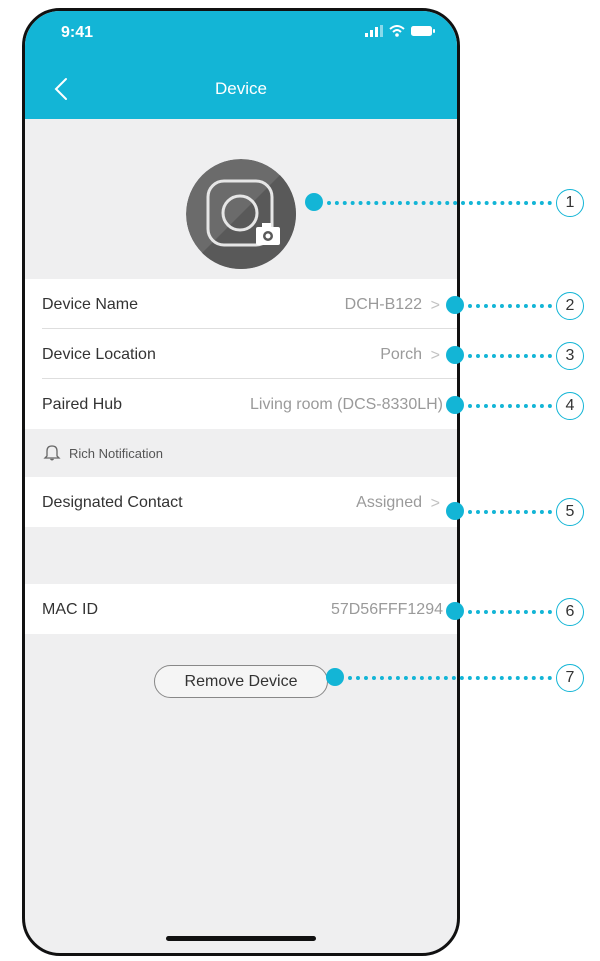 The image size is (600, 961). What do you see at coordinates (70, 609) in the screenshot?
I see `mac-id-label: MAC ID` at bounding box center [70, 609].